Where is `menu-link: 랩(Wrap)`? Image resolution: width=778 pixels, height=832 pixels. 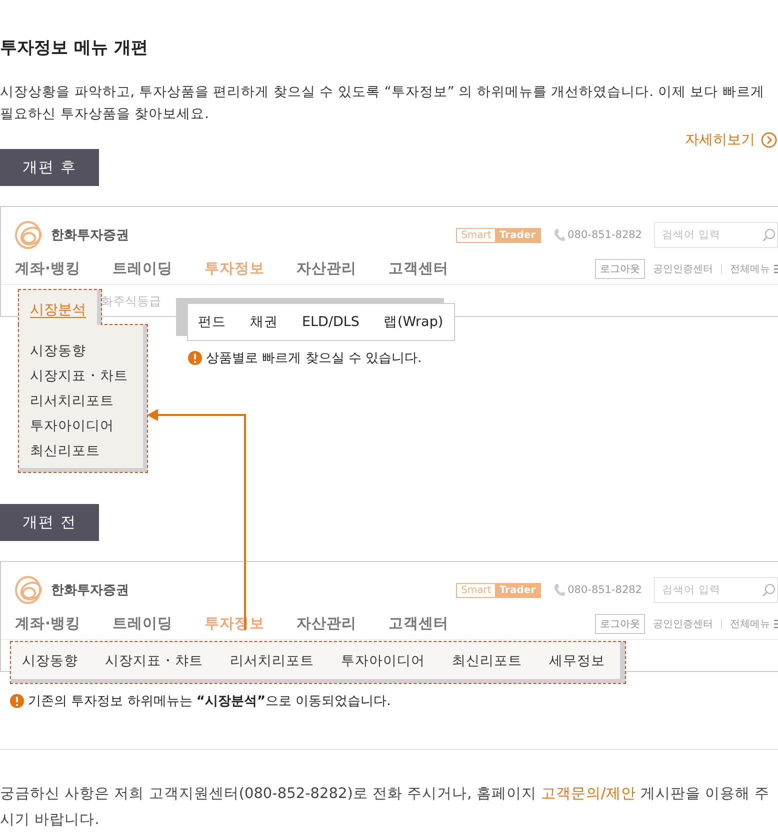
menu-link: 랩(Wrap) is located at coordinates (413, 322).